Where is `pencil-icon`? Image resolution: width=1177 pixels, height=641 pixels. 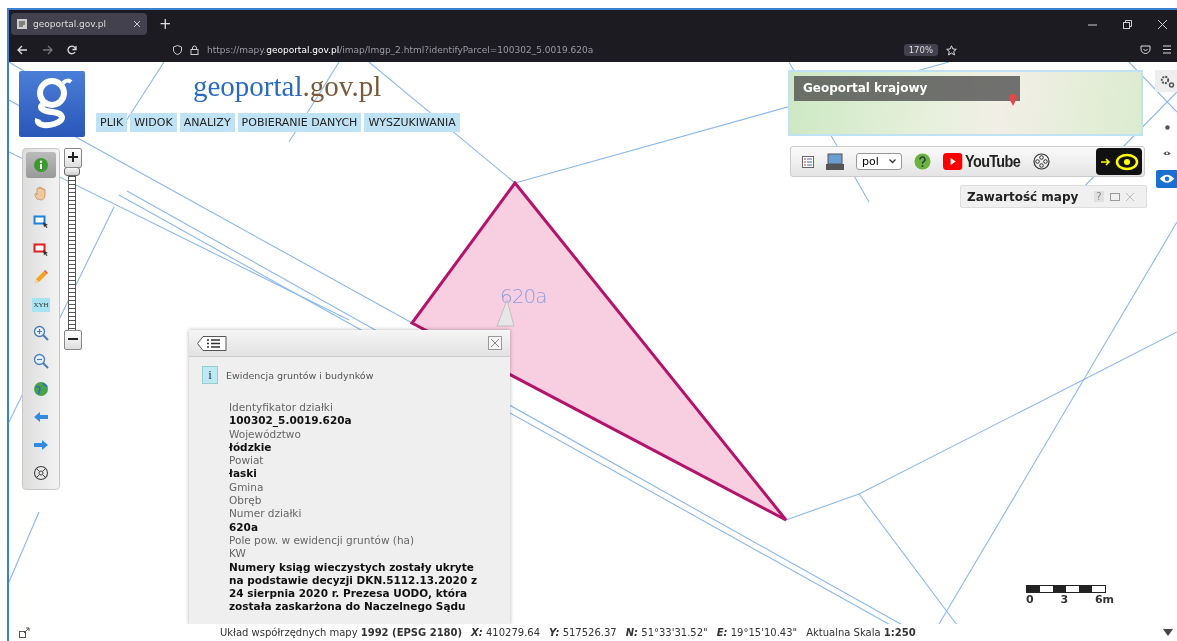
pencil-icon is located at coordinates (41, 277).